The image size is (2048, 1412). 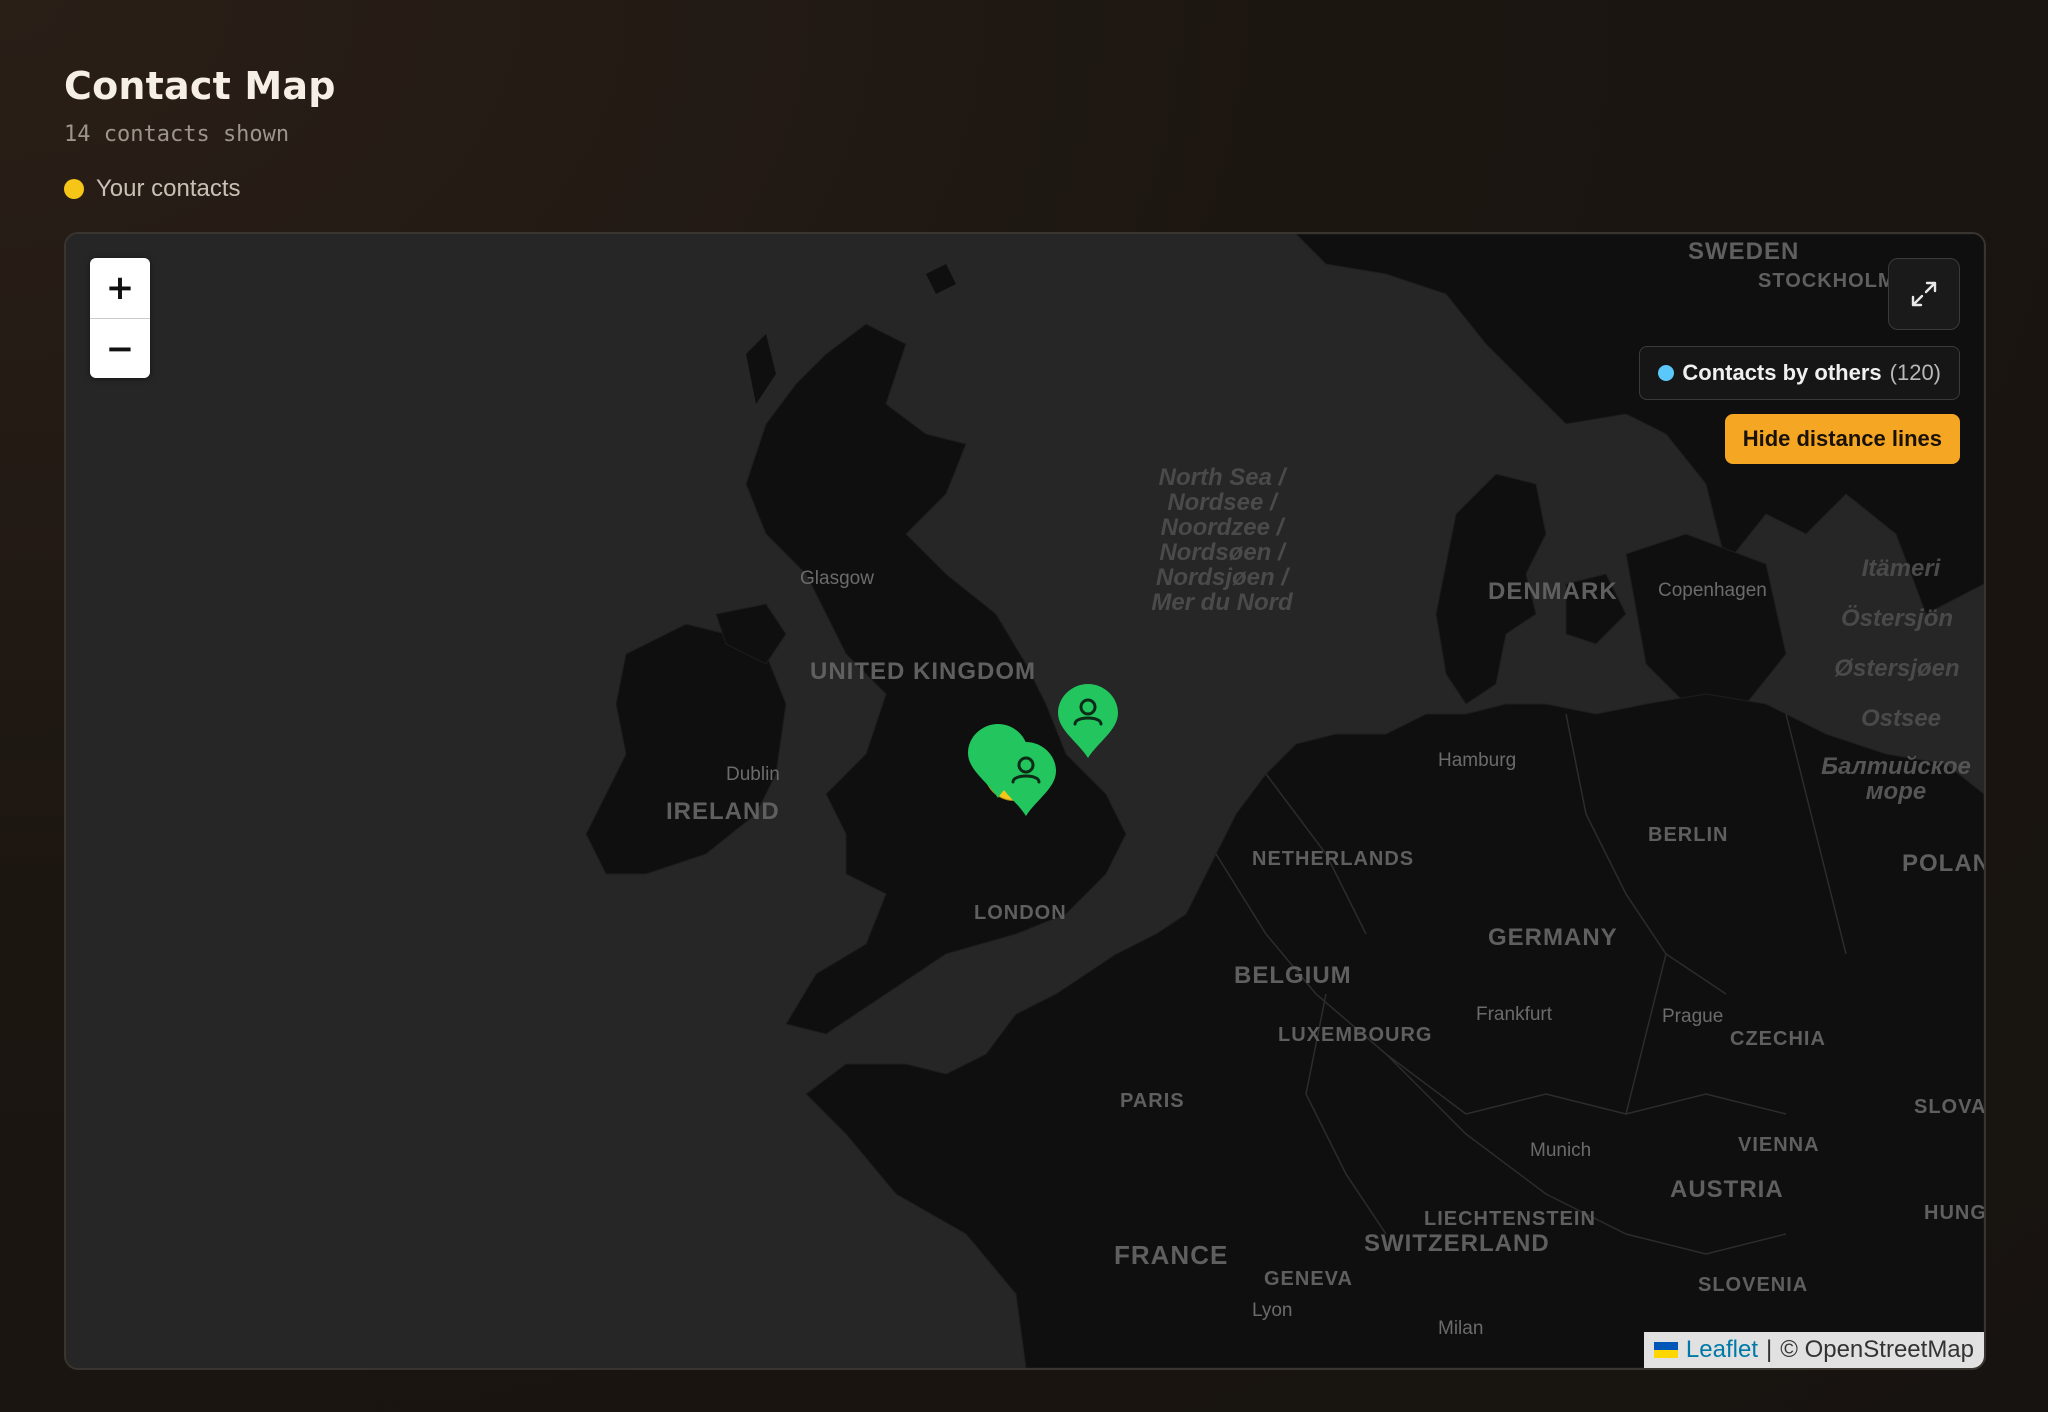 What do you see at coordinates (168, 188) in the screenshot?
I see `legend-label: Your contacts` at bounding box center [168, 188].